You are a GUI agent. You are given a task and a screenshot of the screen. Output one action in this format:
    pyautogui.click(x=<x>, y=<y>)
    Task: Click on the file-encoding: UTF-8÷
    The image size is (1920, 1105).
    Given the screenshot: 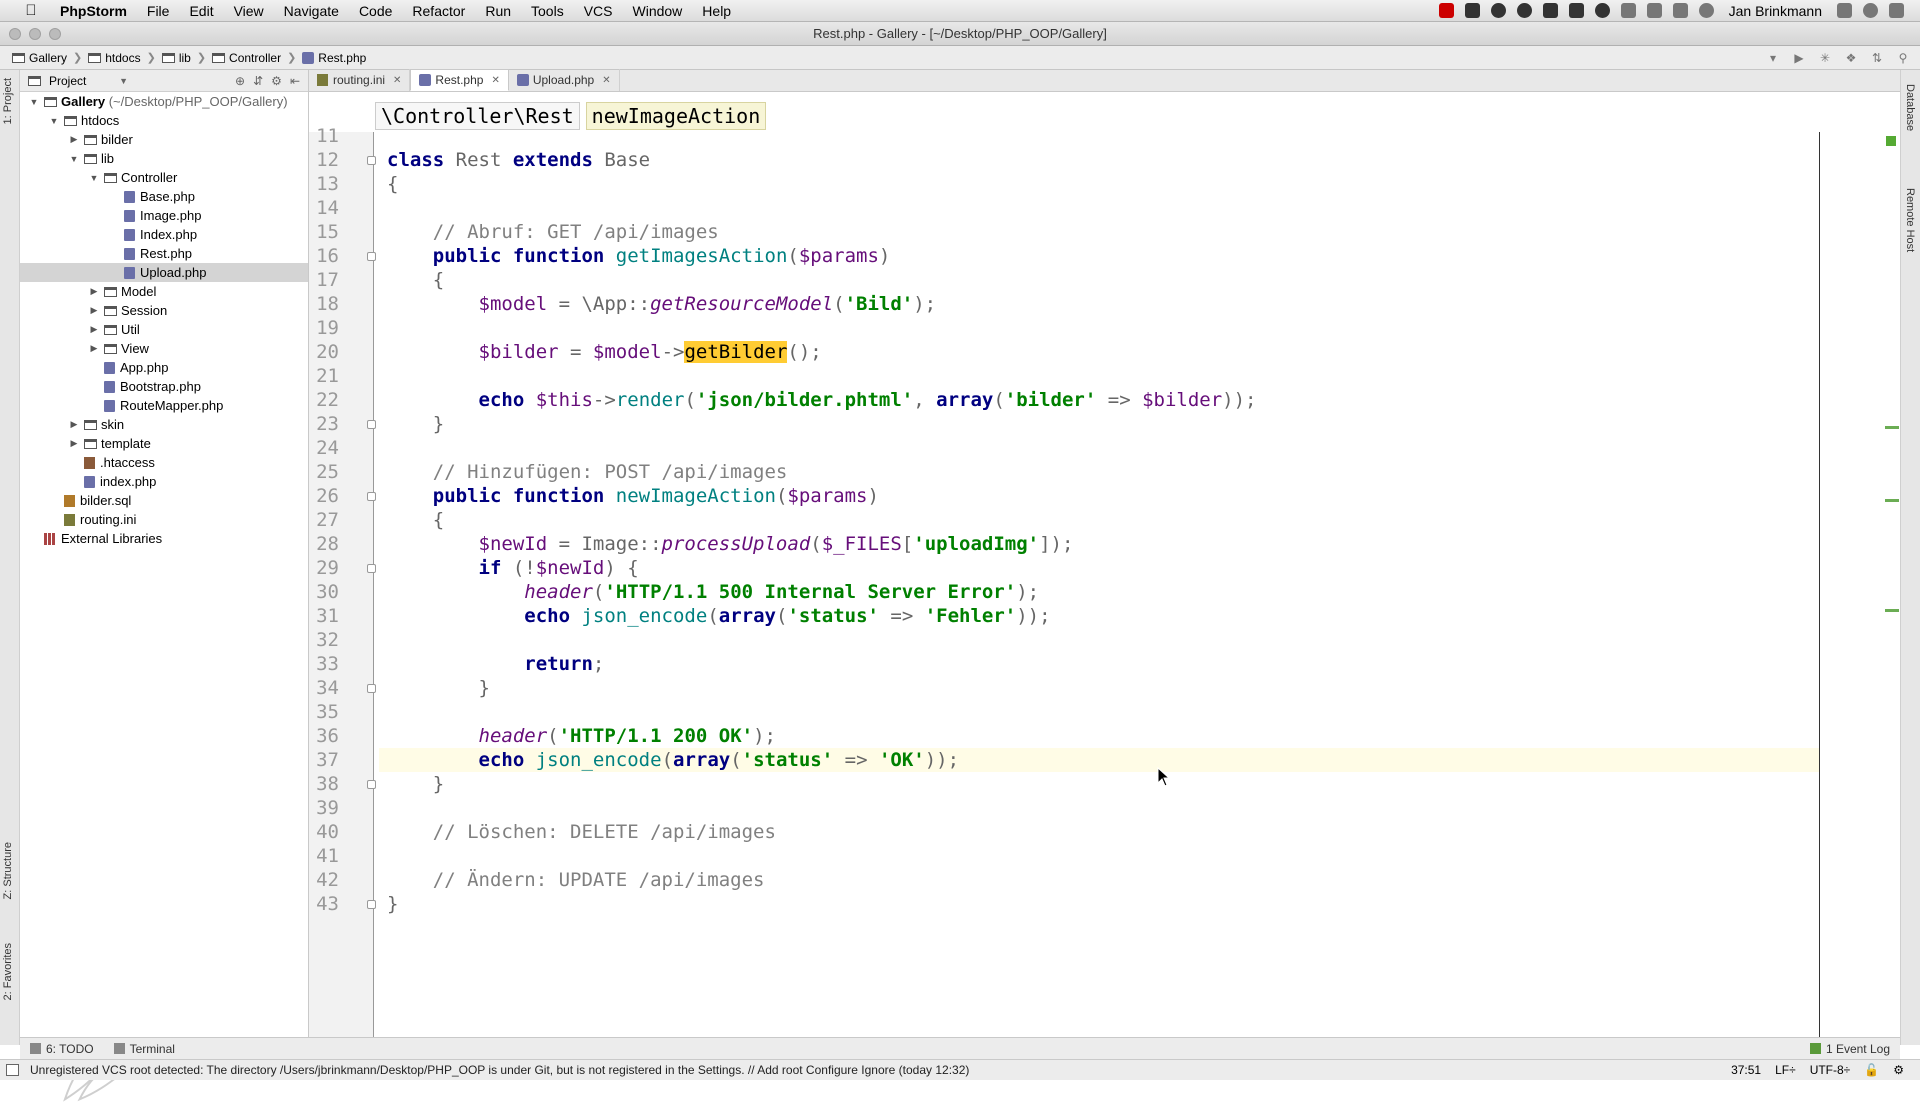 What is the action you would take?
    pyautogui.click(x=1830, y=1070)
    